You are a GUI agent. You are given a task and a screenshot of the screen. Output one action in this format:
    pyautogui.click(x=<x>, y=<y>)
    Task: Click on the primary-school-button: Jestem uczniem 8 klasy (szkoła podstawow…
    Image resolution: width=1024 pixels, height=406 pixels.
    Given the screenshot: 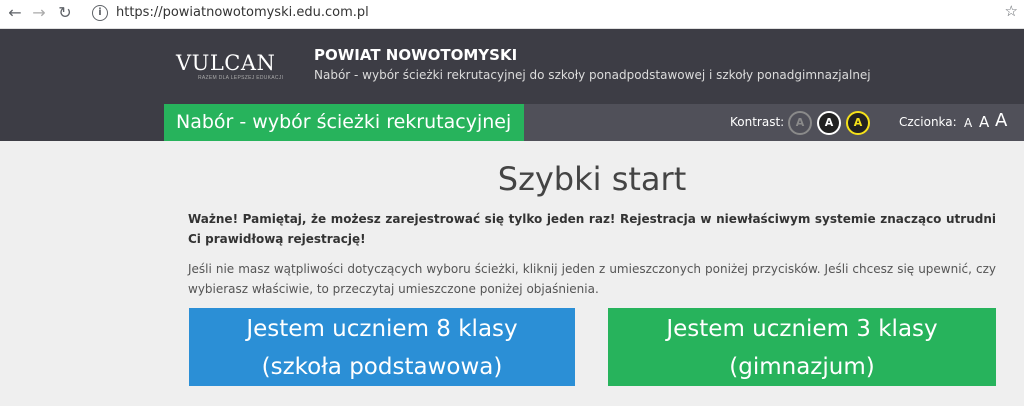 What is the action you would take?
    pyautogui.click(x=382, y=347)
    